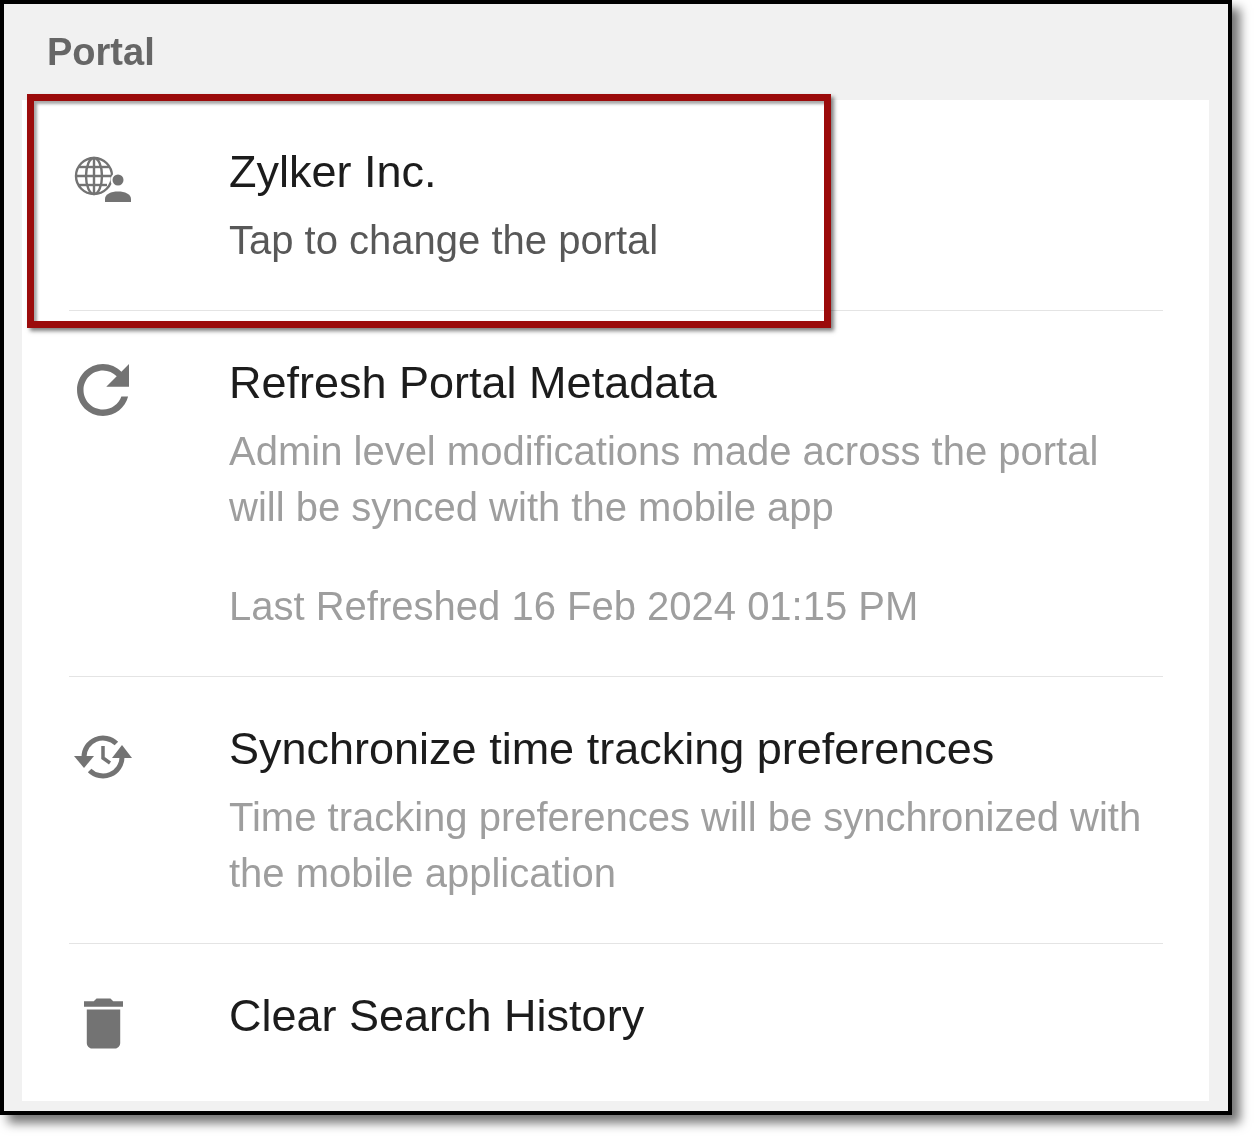 This screenshot has width=1254, height=1136. What do you see at coordinates (686, 845) in the screenshot?
I see `item-description: Time tracking preferences will be synchronized with the mobile application` at bounding box center [686, 845].